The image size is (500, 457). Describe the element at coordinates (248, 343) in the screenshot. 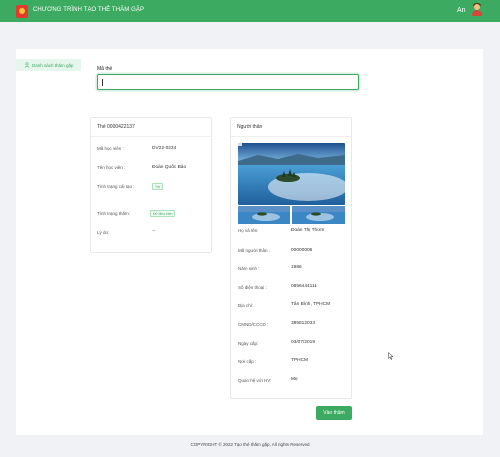

I see `issue-date-label: Ngày cấp:` at that location.